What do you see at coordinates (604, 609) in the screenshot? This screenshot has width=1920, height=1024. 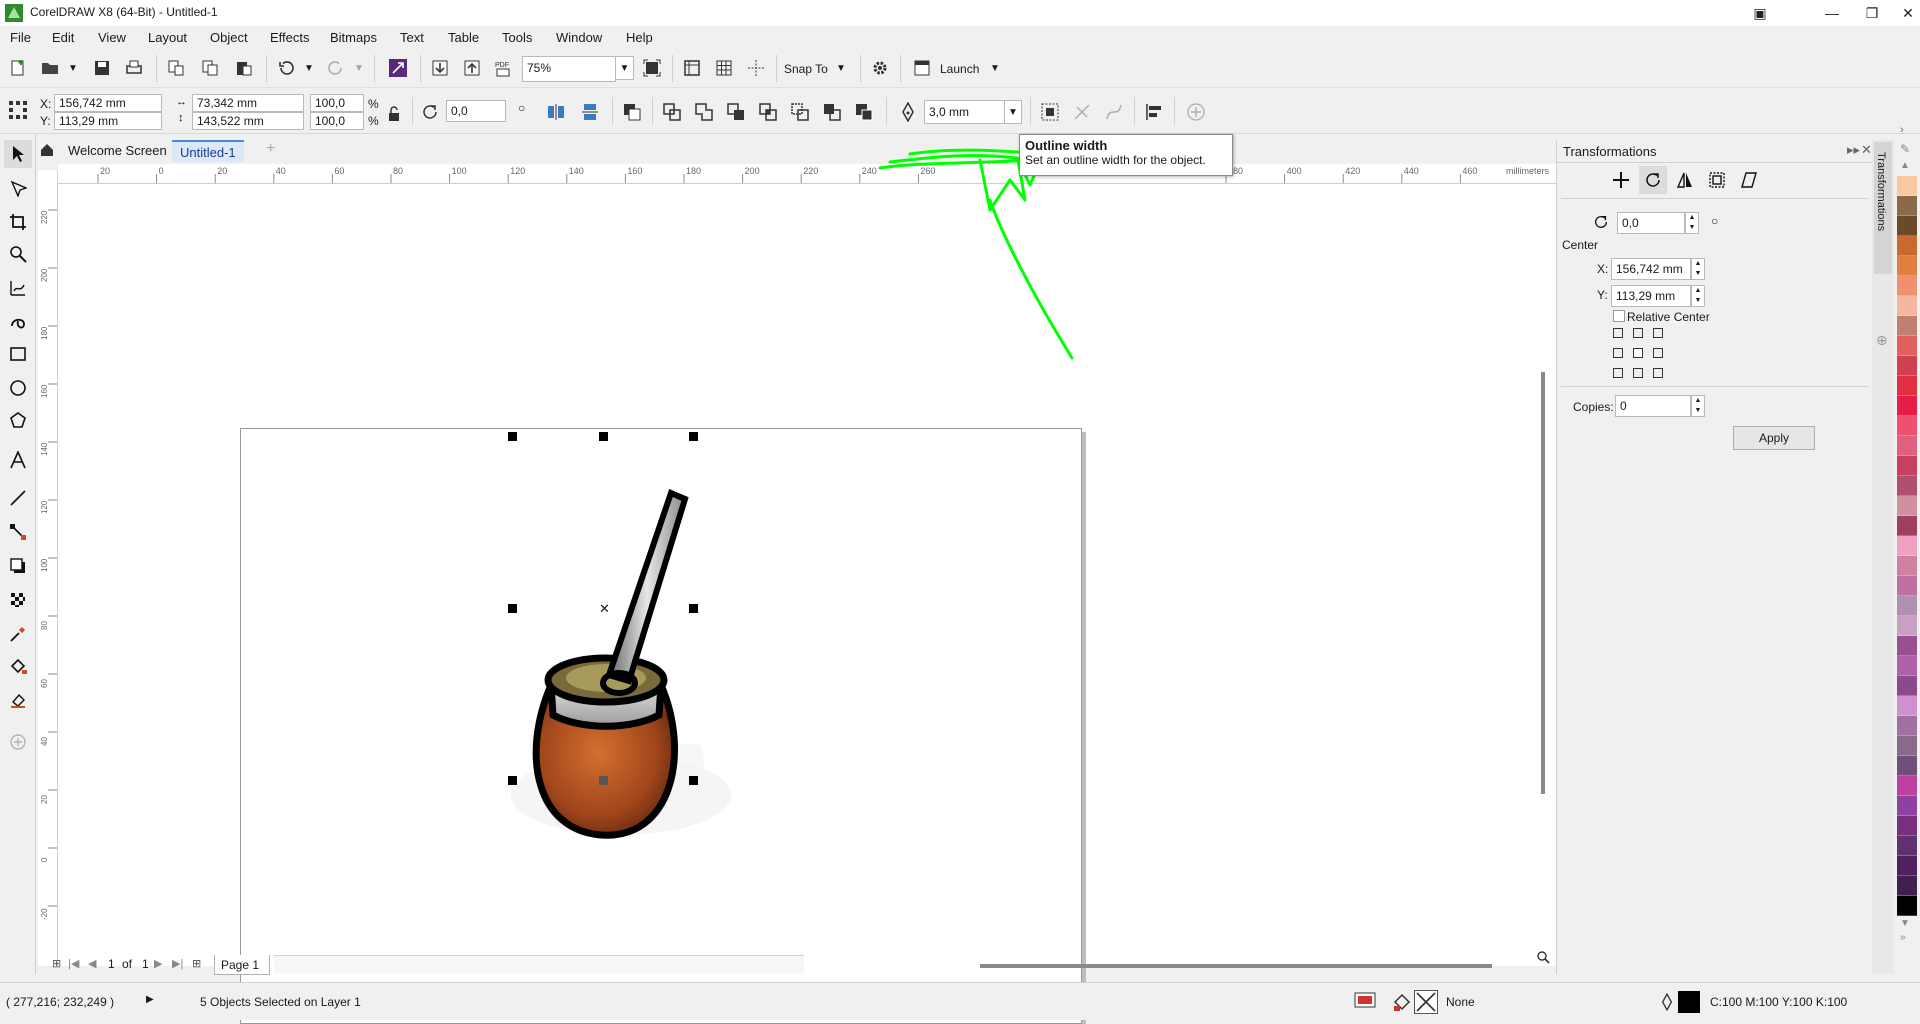 I see `rotation-center-icon: ✕` at bounding box center [604, 609].